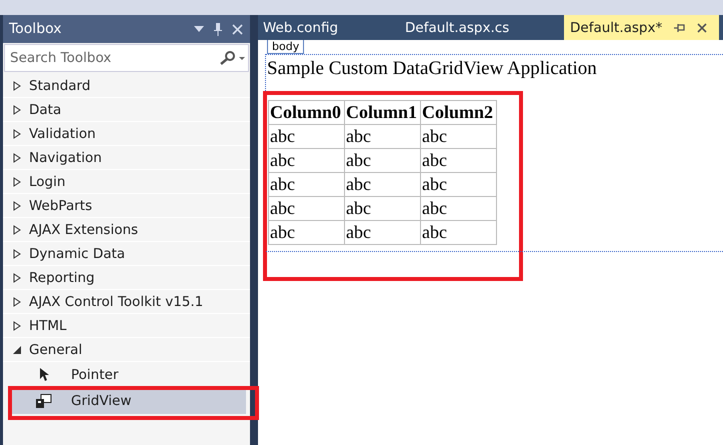 This screenshot has height=445, width=723. I want to click on document-tab: Web.config, so click(326, 27).